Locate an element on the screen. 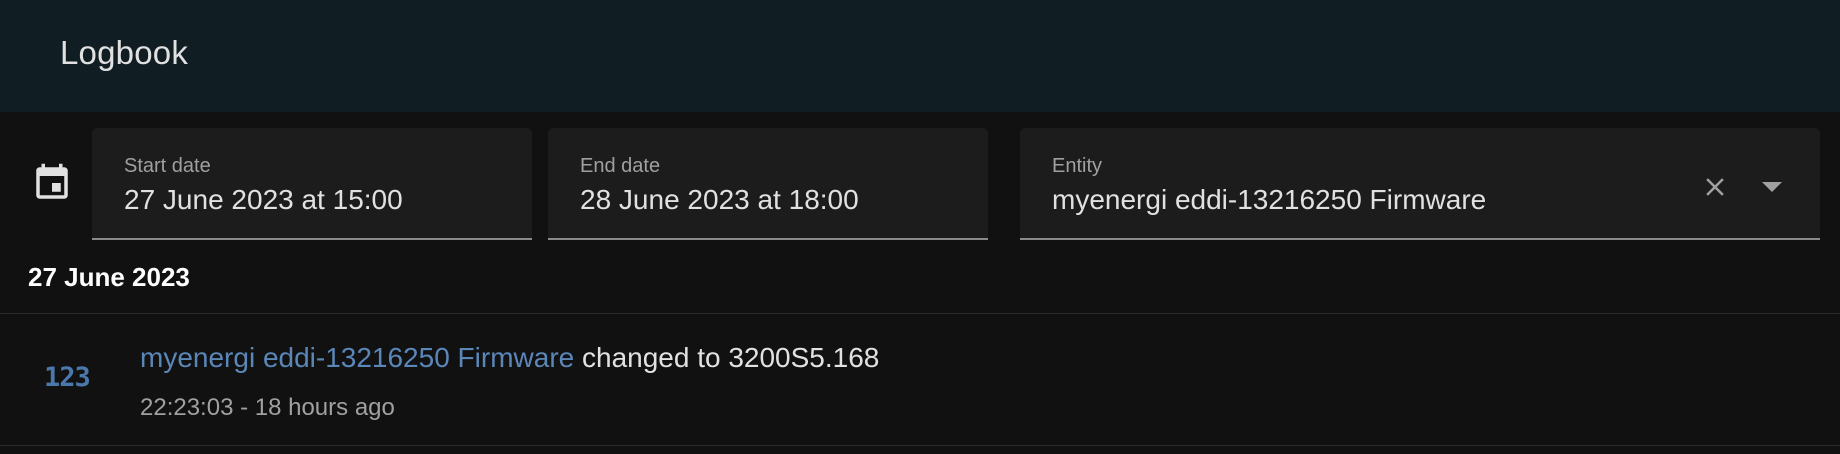  numeric-icon: 123 is located at coordinates (67, 377).